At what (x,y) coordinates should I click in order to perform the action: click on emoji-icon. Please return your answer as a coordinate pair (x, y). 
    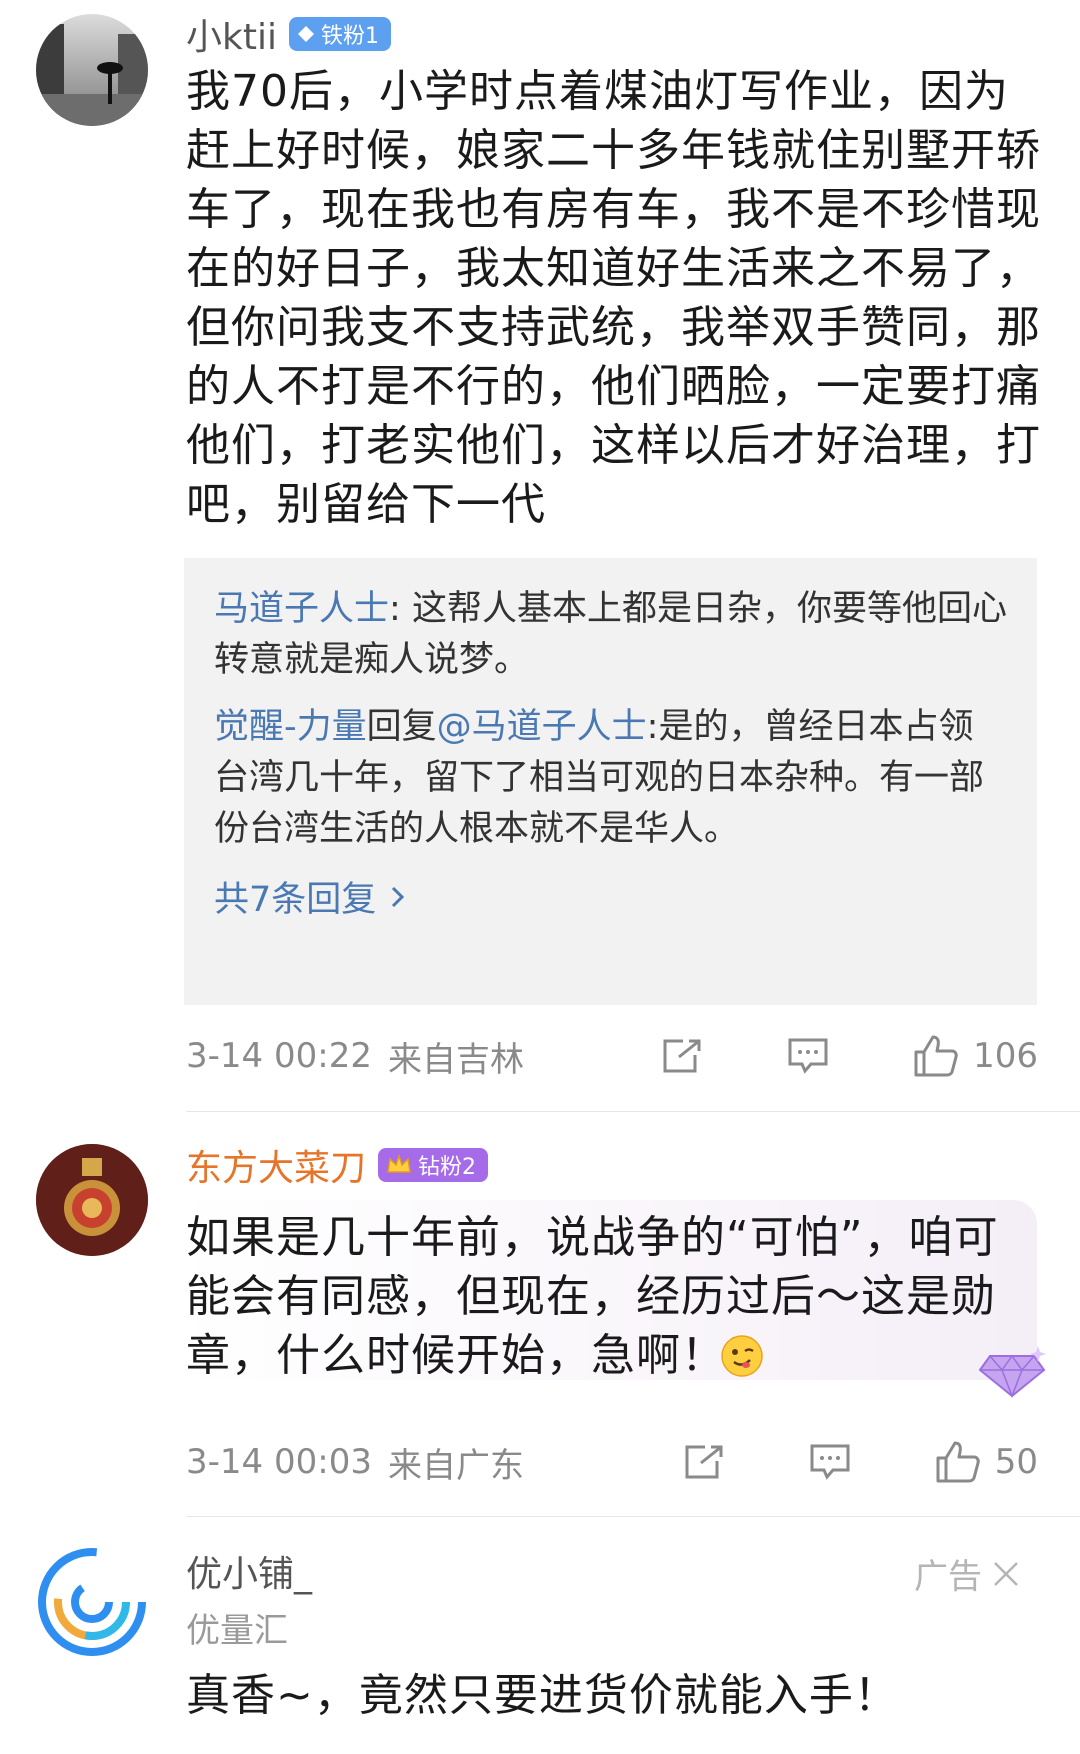
    Looking at the image, I should click on (742, 1356).